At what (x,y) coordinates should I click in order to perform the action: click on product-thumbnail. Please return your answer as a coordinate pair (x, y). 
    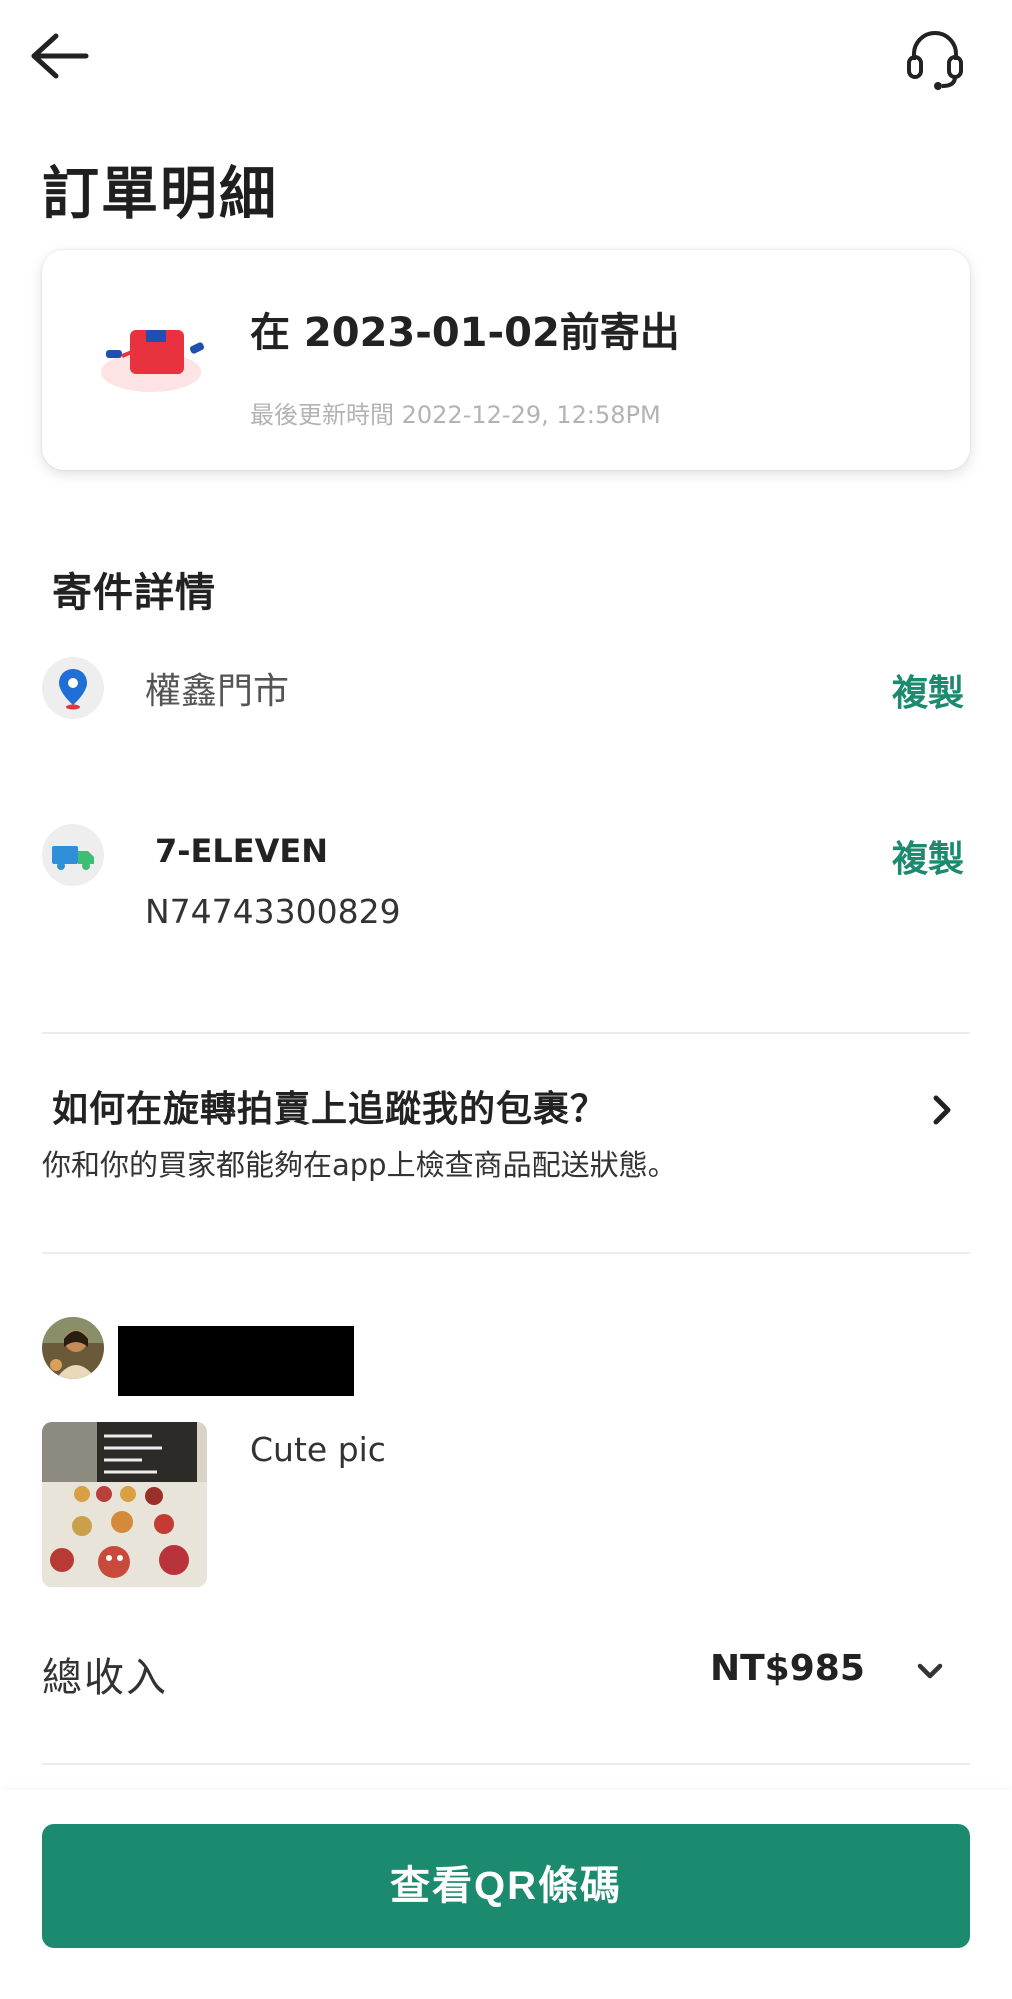
    Looking at the image, I should click on (124, 1504).